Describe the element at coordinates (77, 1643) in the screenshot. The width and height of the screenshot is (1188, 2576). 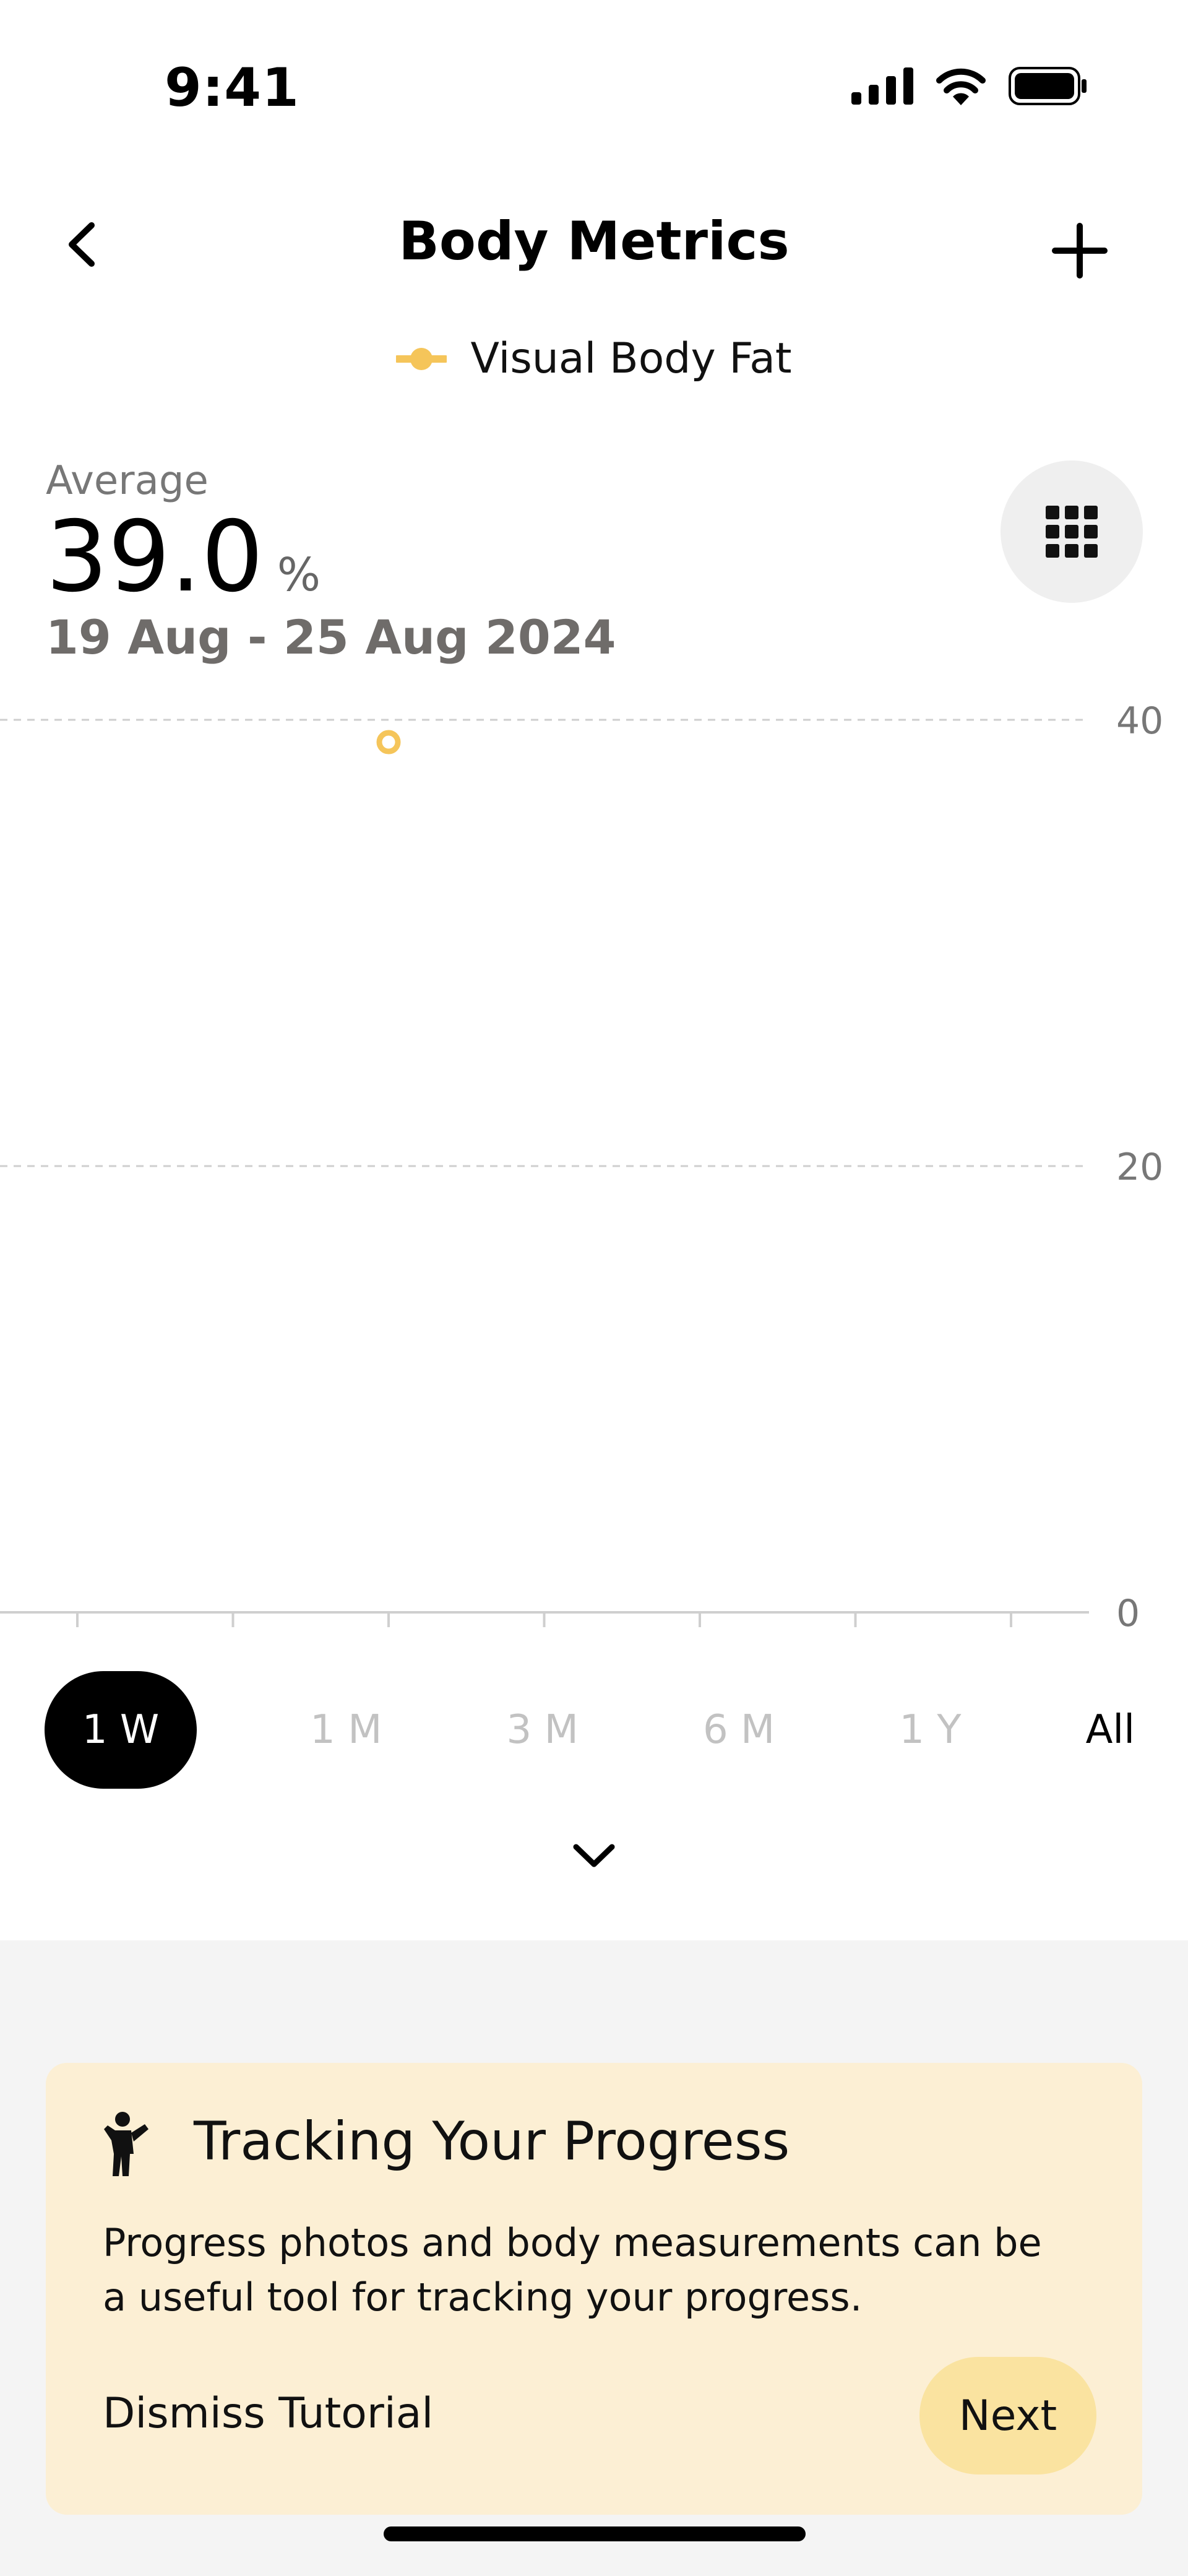
I see `x-tick-label: Mon` at that location.